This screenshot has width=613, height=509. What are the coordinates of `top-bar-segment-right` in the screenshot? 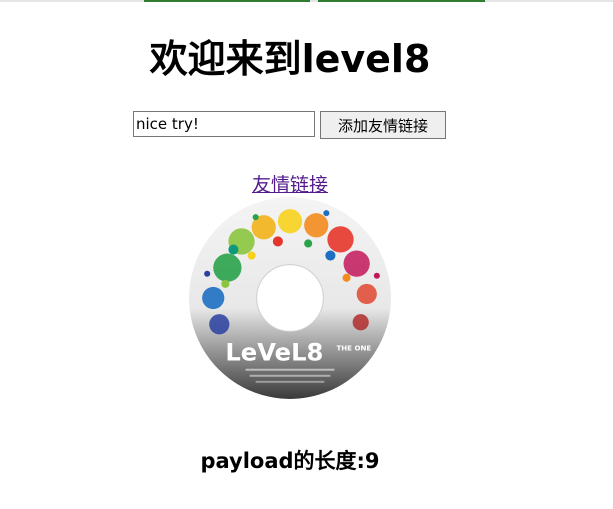 It's located at (401, 1).